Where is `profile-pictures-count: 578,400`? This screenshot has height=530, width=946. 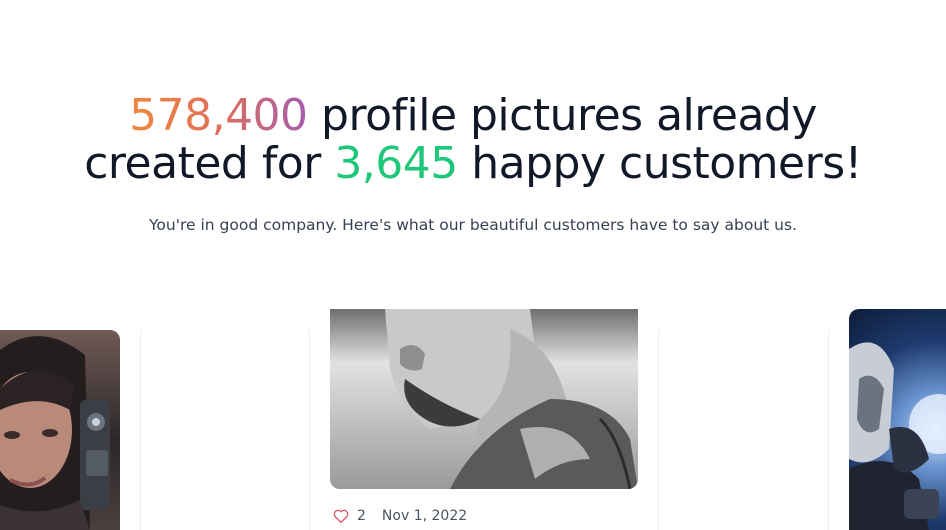
profile-pictures-count: 578,400 is located at coordinates (218, 115).